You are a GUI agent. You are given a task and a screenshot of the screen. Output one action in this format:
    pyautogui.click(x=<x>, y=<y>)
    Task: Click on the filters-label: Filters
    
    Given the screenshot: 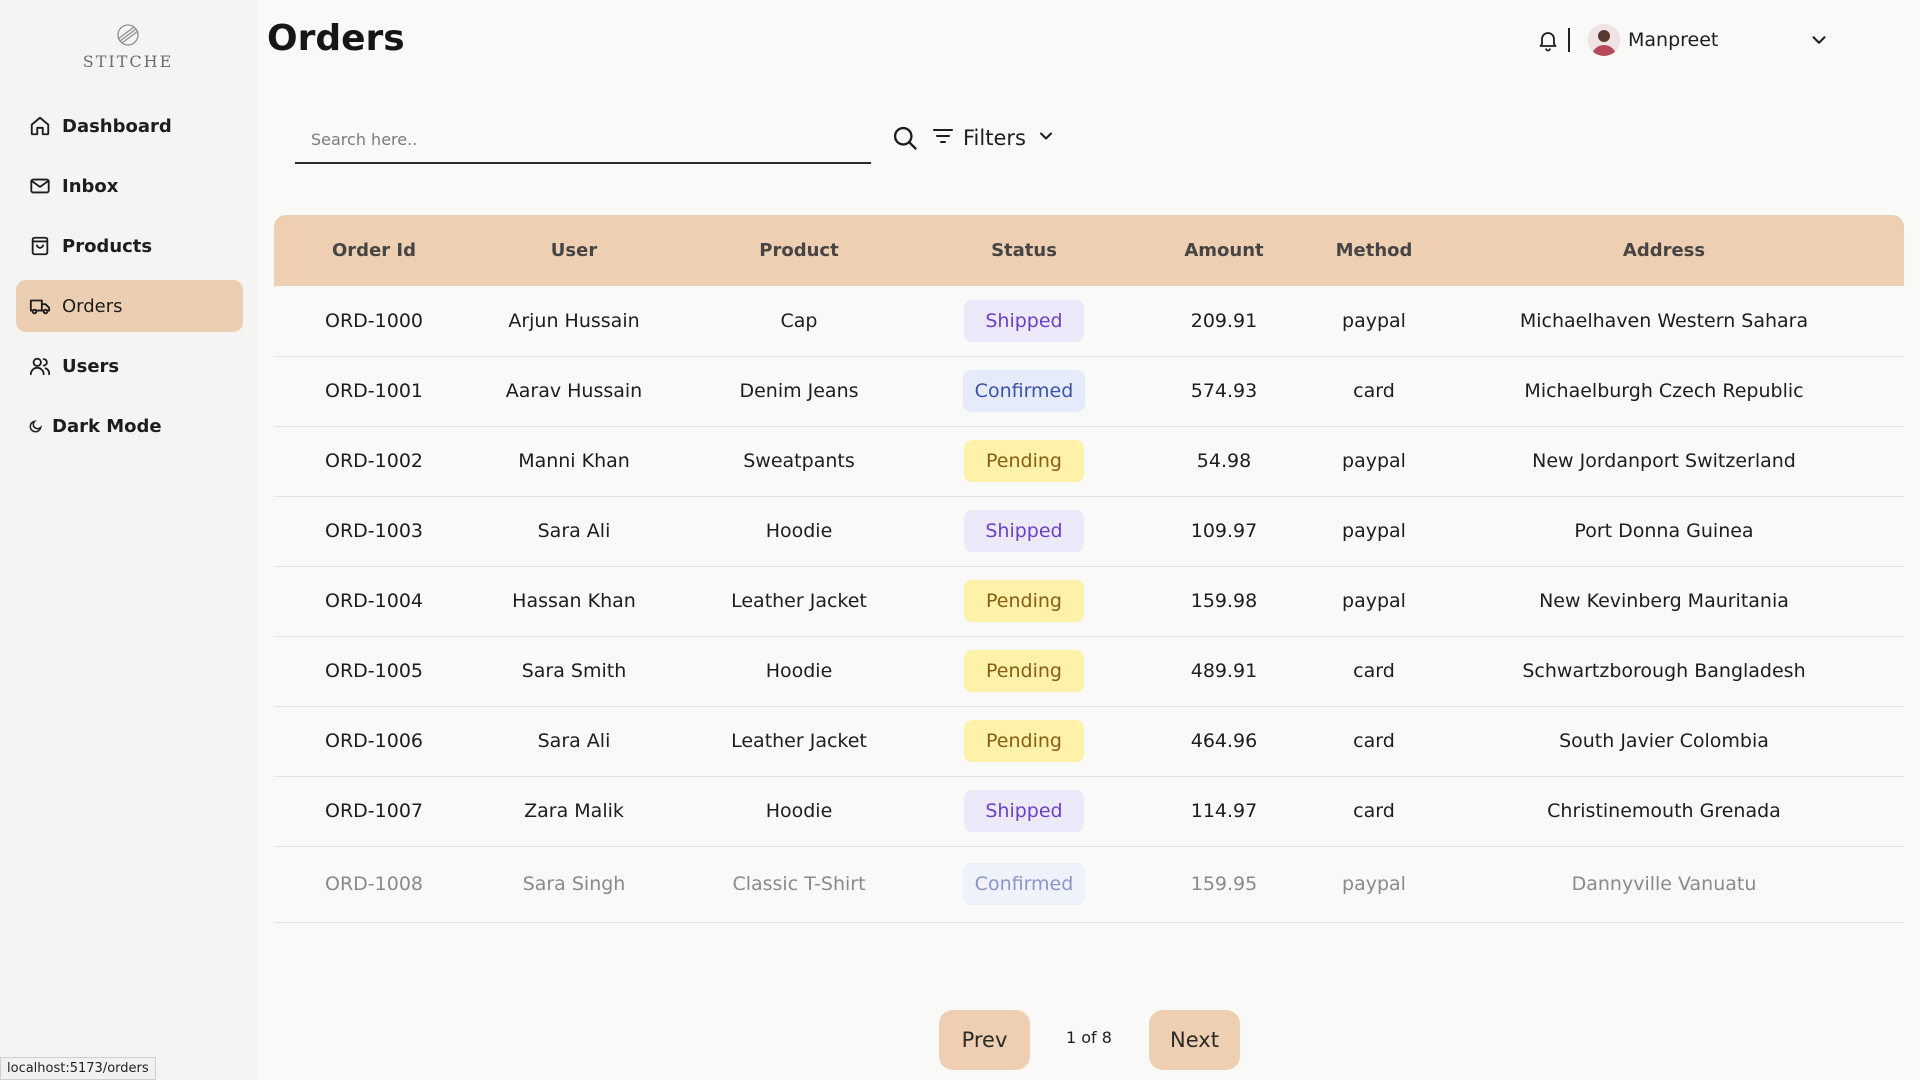 What is the action you would take?
    pyautogui.click(x=994, y=138)
    